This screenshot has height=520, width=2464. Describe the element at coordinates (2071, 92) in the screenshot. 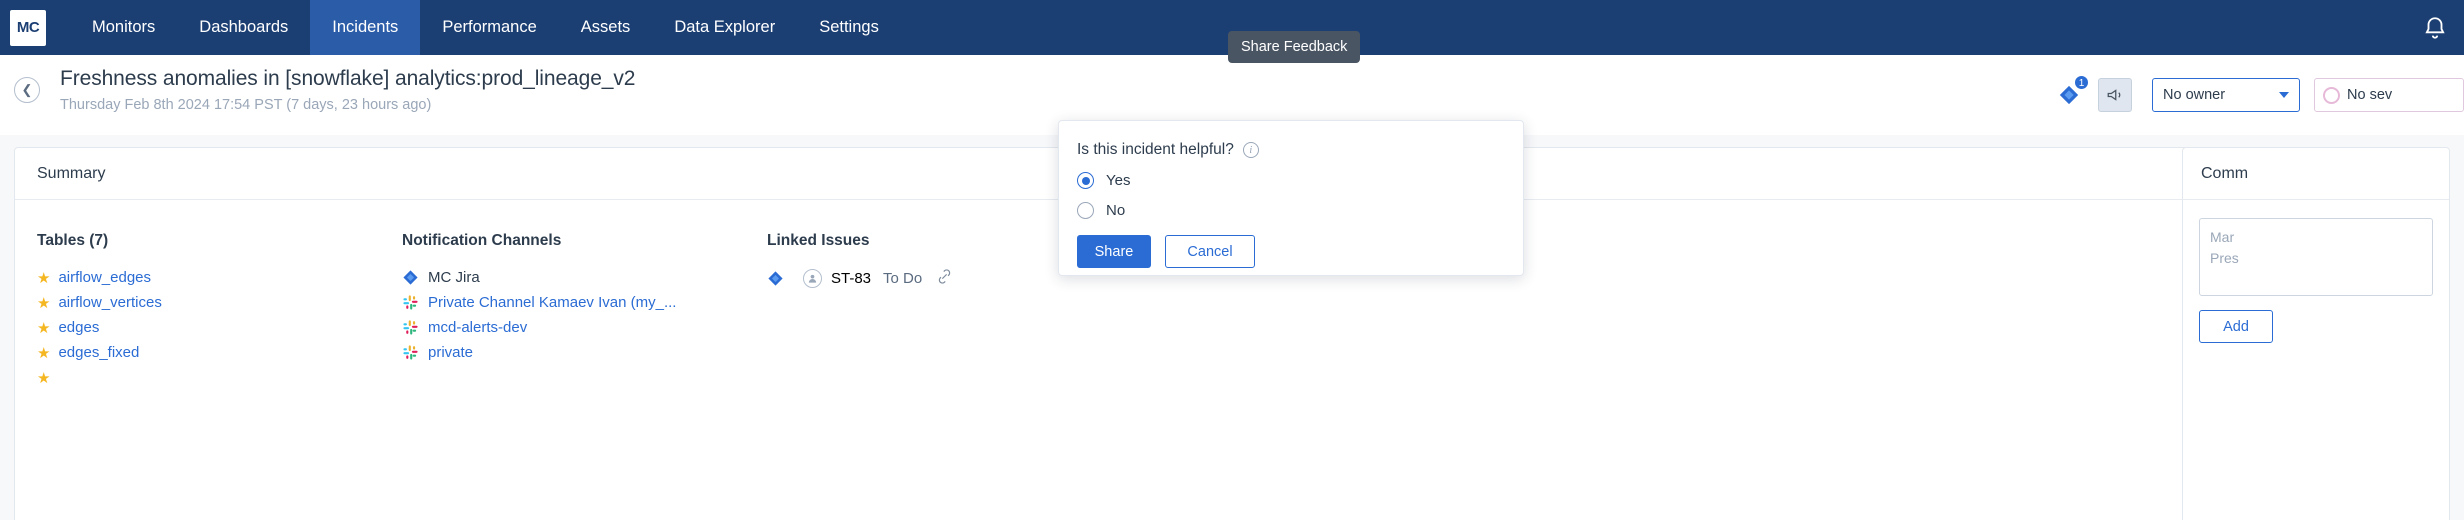

I see `jira-icon: 1` at that location.